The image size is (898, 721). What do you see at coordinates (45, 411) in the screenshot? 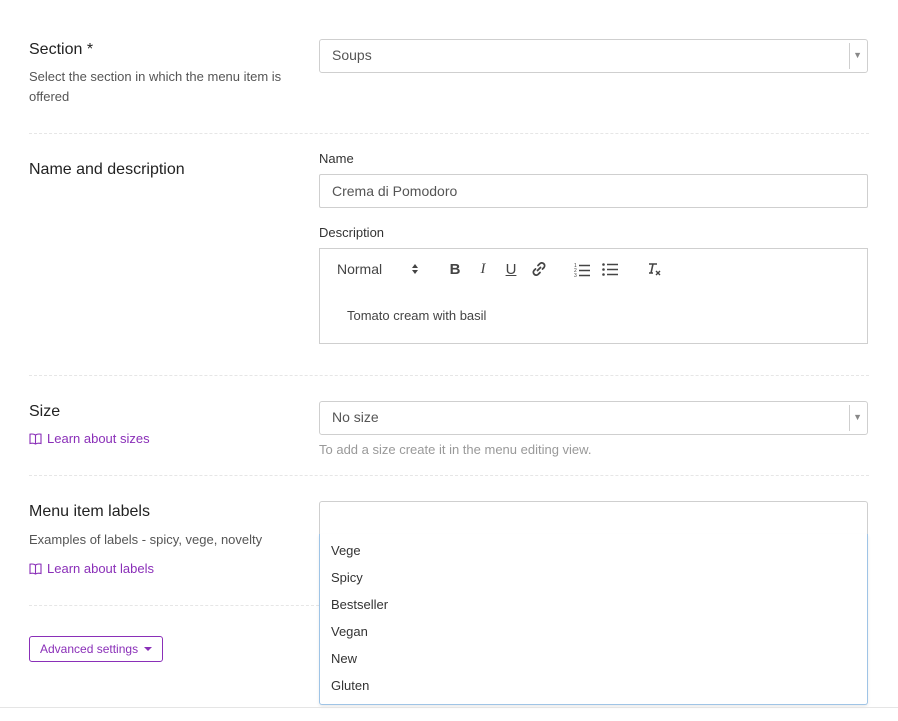
I see `size-title: Size` at bounding box center [45, 411].